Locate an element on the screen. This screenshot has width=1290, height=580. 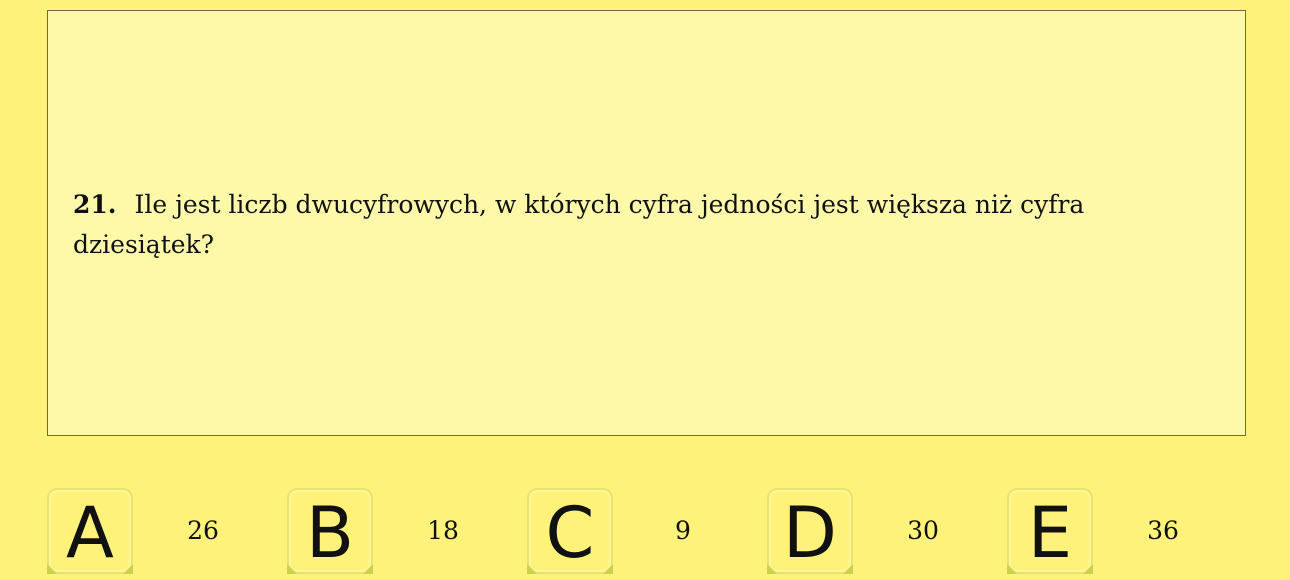
answer-value-b: 18 is located at coordinates (443, 530).